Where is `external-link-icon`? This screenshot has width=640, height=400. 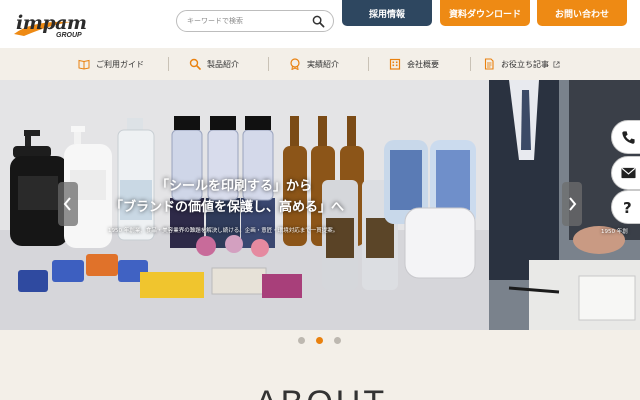 external-link-icon is located at coordinates (556, 64).